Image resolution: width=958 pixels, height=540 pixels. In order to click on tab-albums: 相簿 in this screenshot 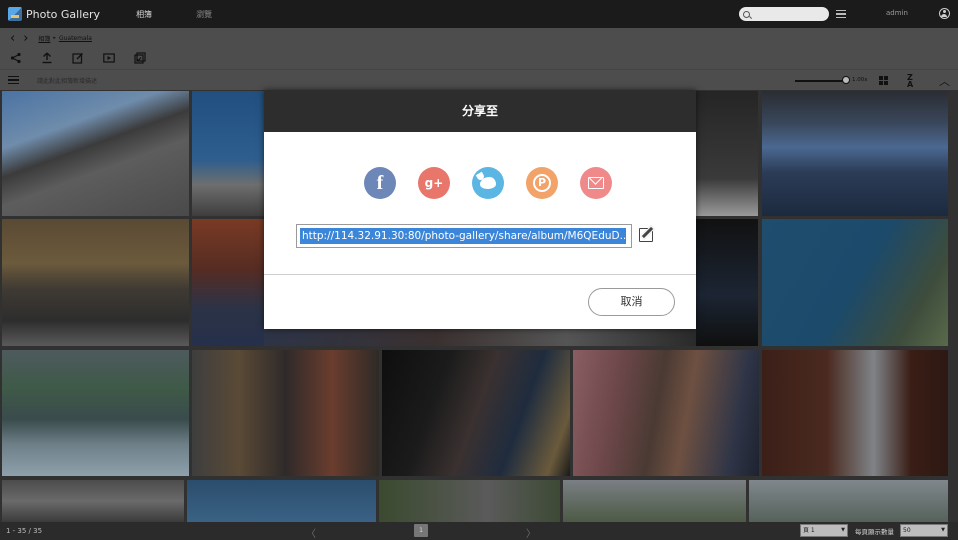, I will do `click(144, 14)`.